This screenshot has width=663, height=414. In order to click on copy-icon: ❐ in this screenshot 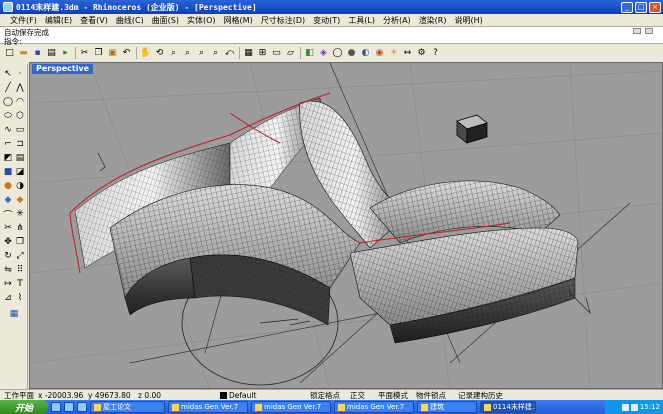, I will do `click(98, 53)`.